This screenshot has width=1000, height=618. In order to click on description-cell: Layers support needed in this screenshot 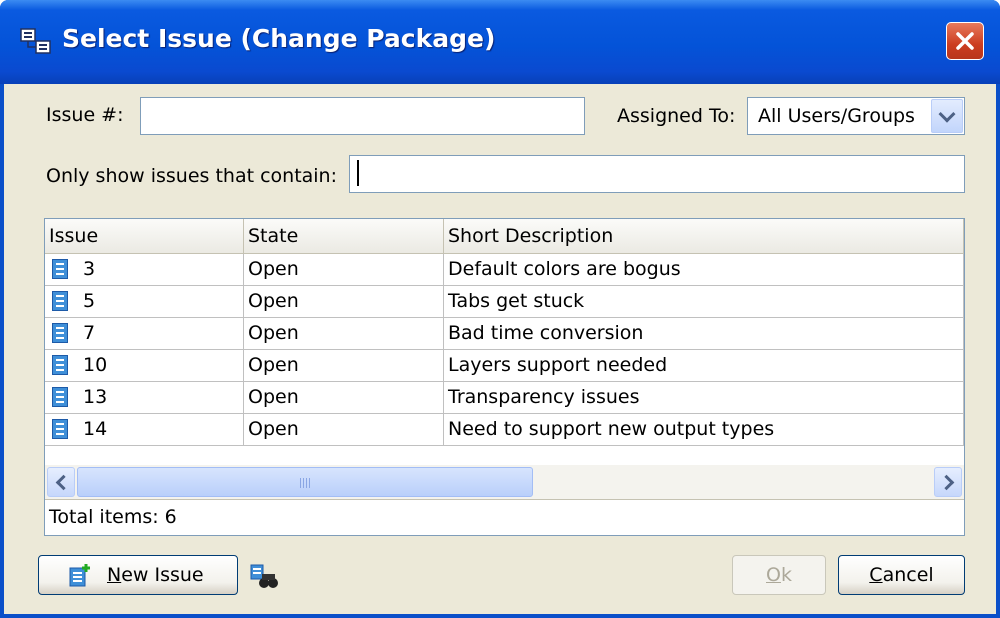, I will do `click(704, 366)`.